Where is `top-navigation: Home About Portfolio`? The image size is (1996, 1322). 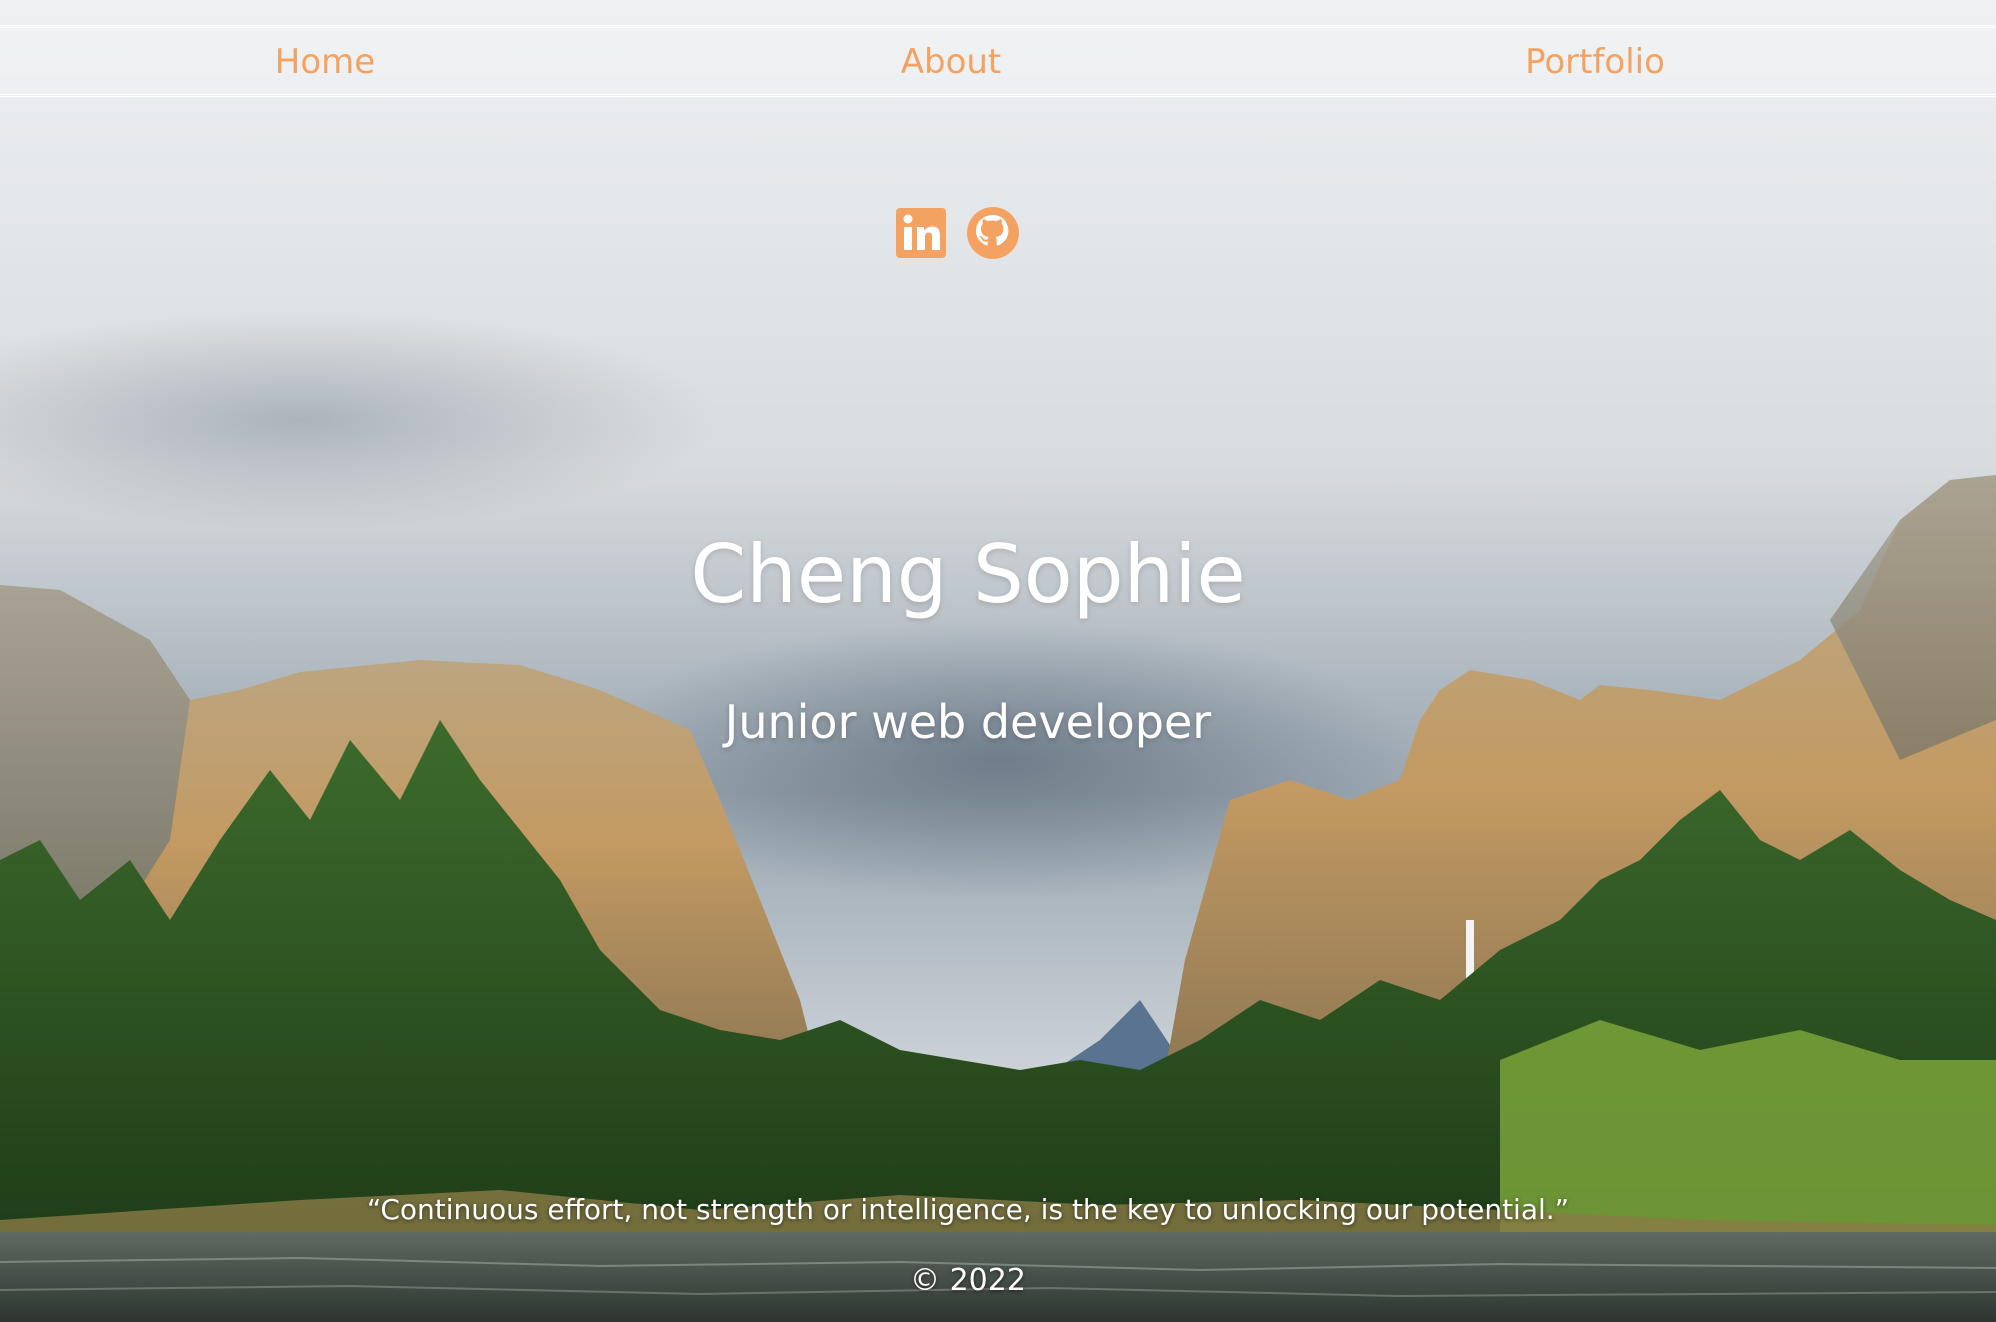
top-navigation: Home About Portfolio is located at coordinates (998, 61).